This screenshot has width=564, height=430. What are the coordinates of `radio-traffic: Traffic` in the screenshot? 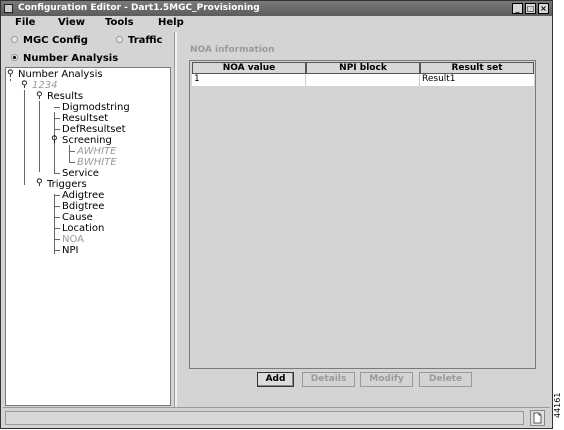 It's located at (139, 40).